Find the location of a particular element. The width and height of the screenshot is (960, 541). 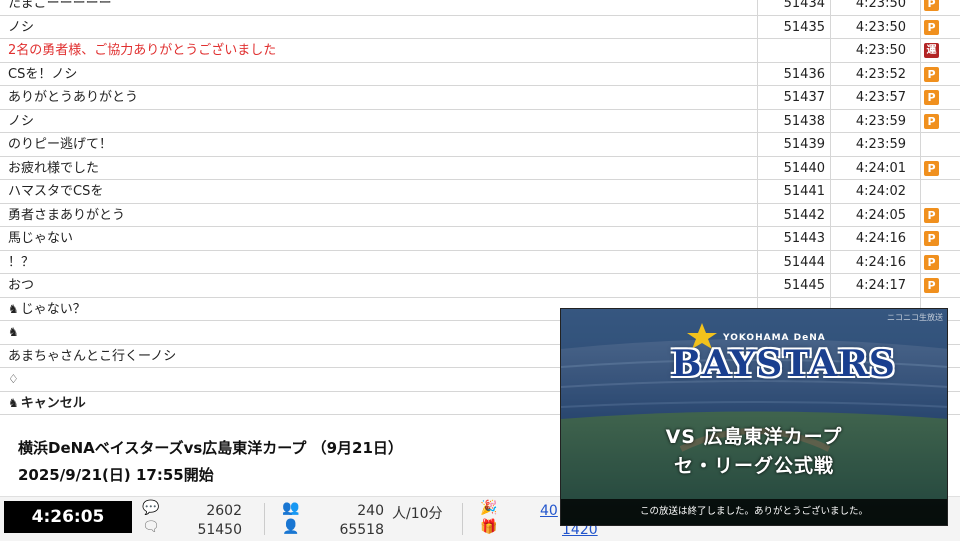

comments-per-min: 2602 is located at coordinates (224, 511).